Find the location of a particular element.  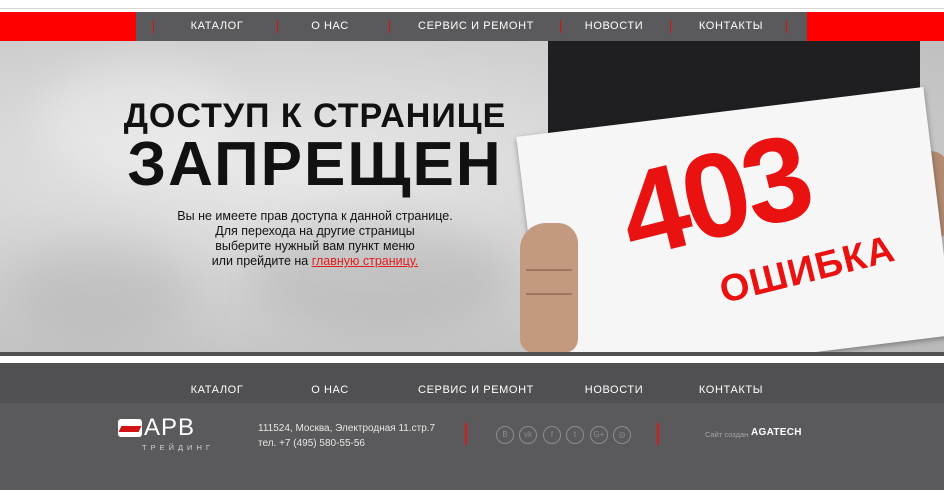

error-message-line: выберите нужный вам пункт меню is located at coordinates (315, 246).